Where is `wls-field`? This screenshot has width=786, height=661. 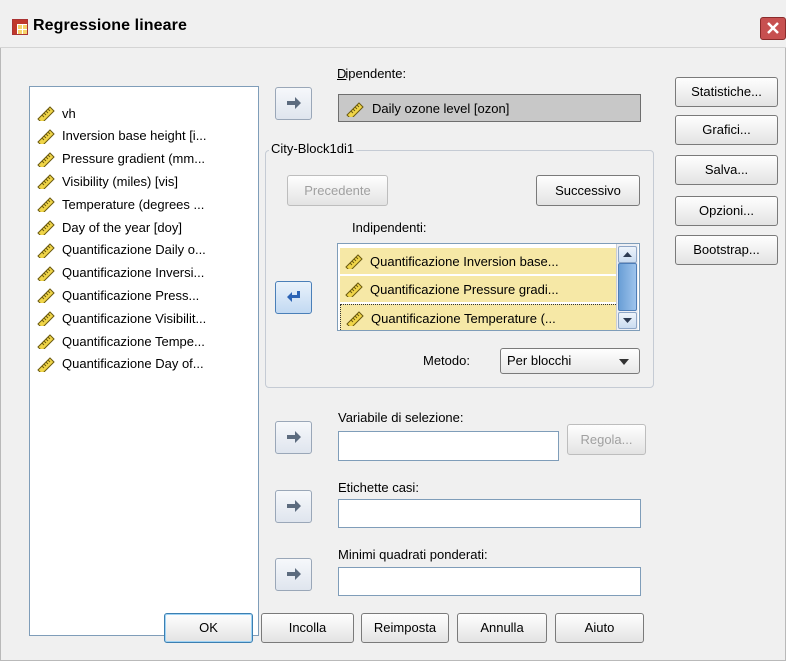
wls-field is located at coordinates (489, 581).